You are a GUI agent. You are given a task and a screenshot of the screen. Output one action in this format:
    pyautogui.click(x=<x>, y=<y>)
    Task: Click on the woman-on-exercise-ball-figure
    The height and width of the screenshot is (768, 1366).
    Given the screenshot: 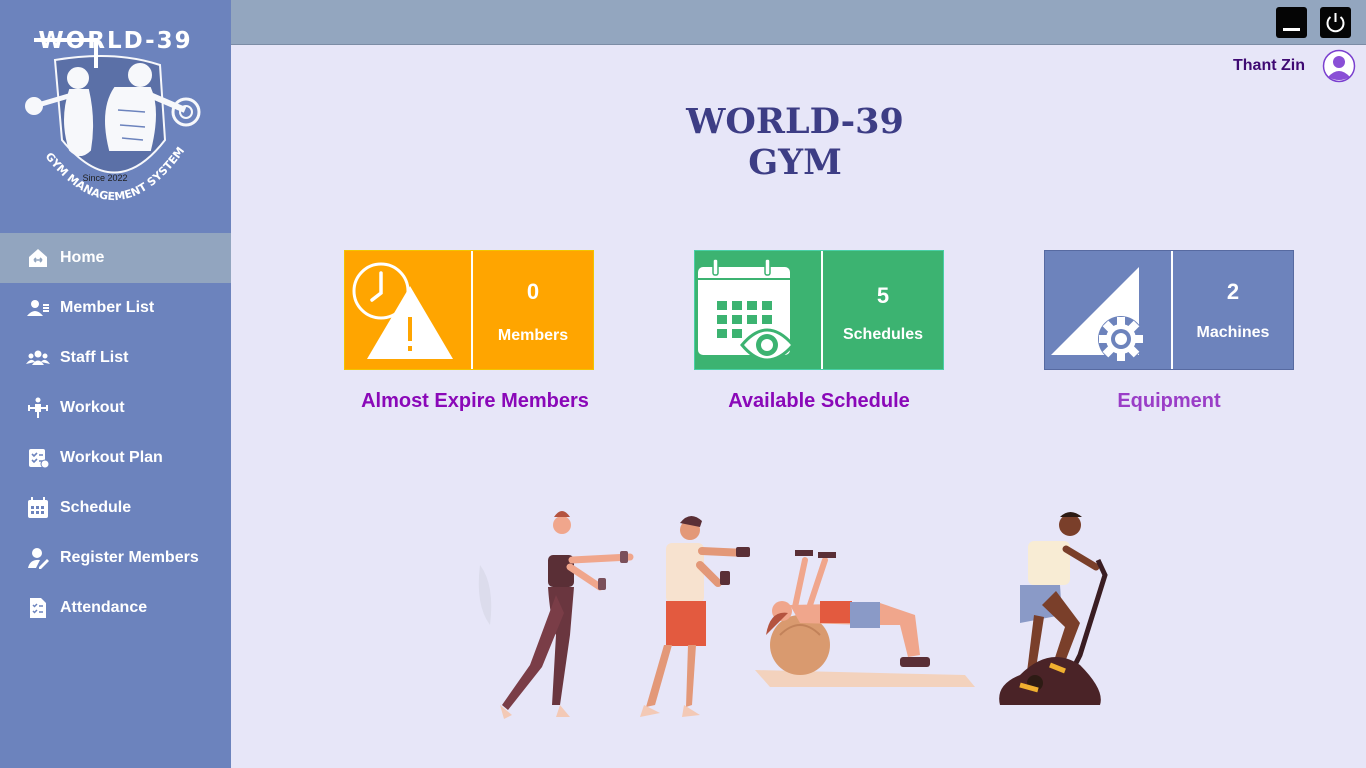 What is the action you would take?
    pyautogui.click(x=865, y=618)
    